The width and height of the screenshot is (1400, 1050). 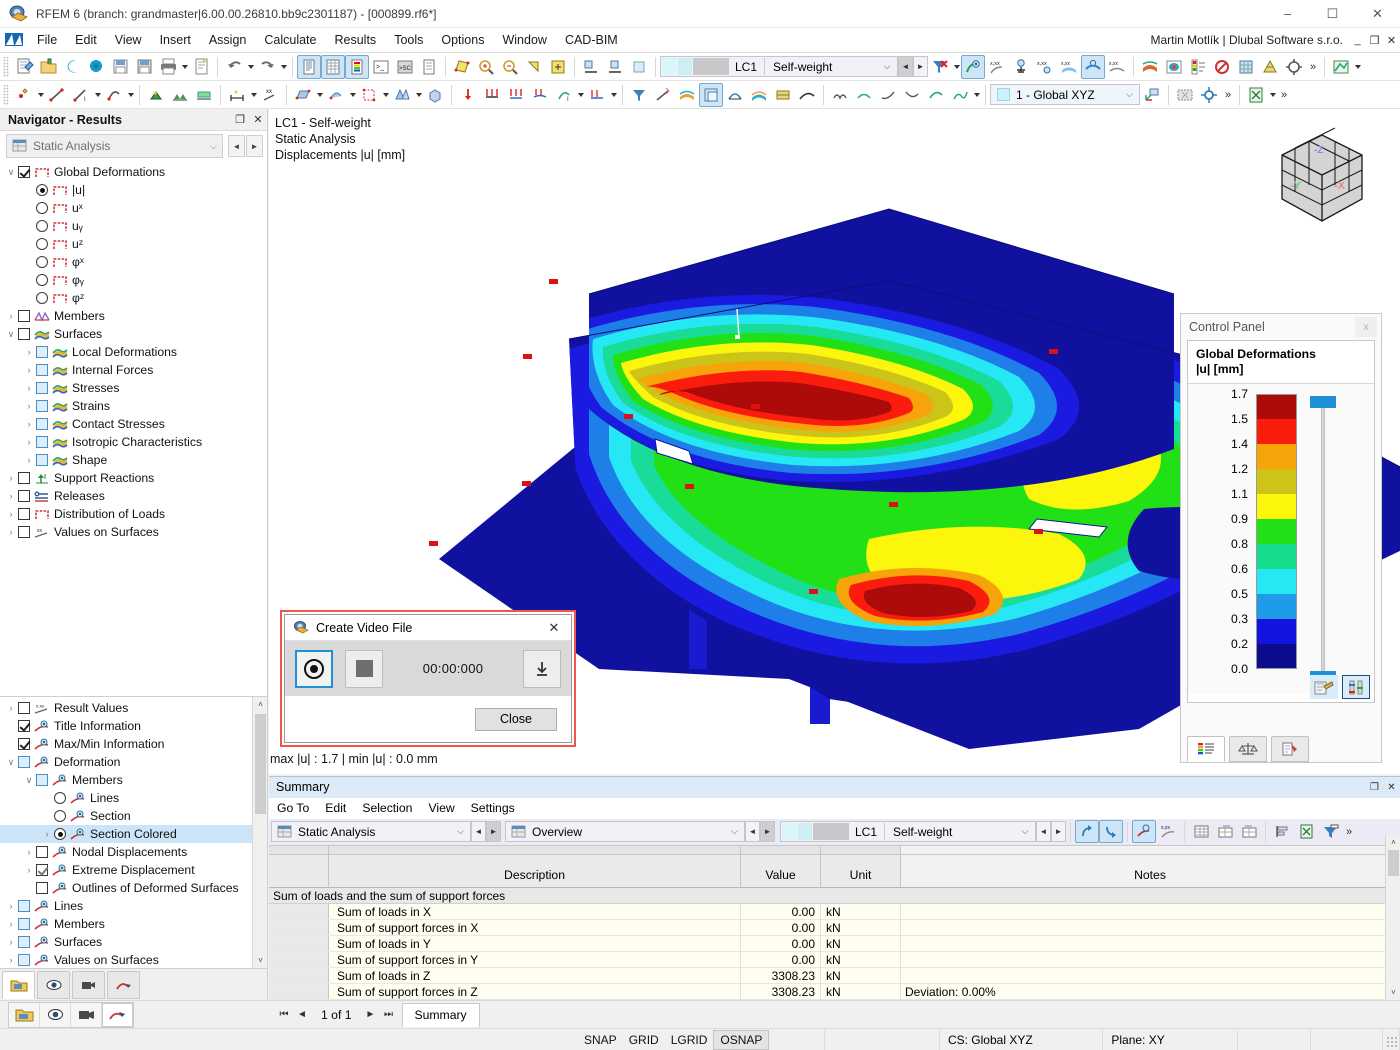 What do you see at coordinates (462, 40) in the screenshot?
I see `menu-options: Options` at bounding box center [462, 40].